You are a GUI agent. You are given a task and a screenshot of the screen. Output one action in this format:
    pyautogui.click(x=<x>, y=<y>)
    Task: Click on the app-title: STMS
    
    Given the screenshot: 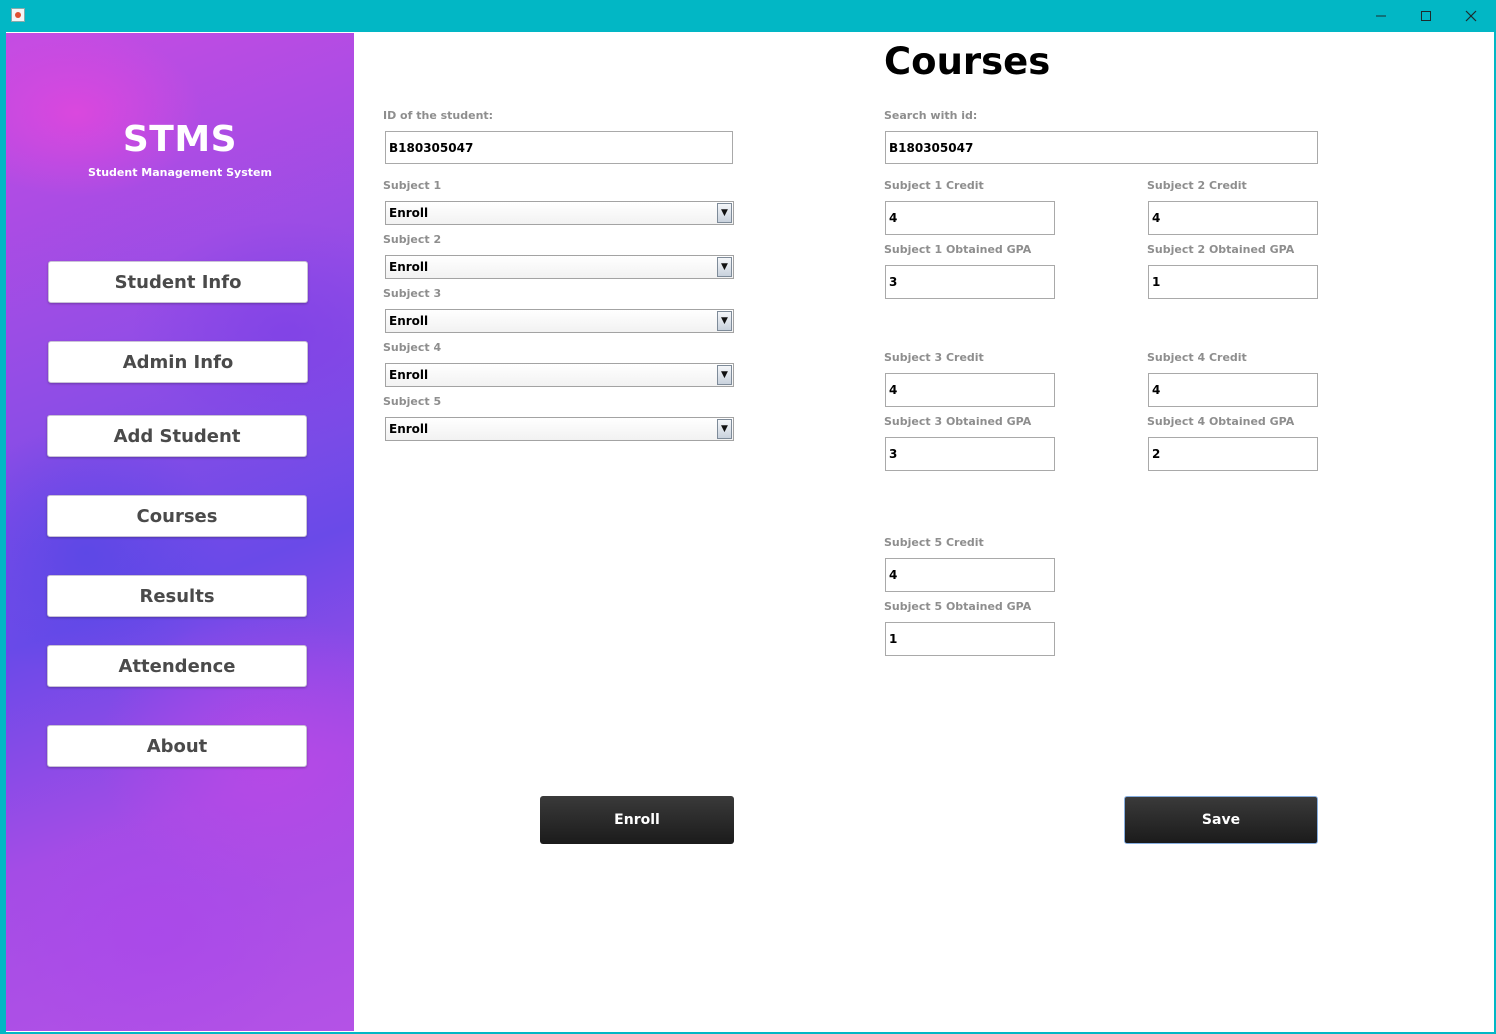 What is the action you would take?
    pyautogui.click(x=180, y=139)
    